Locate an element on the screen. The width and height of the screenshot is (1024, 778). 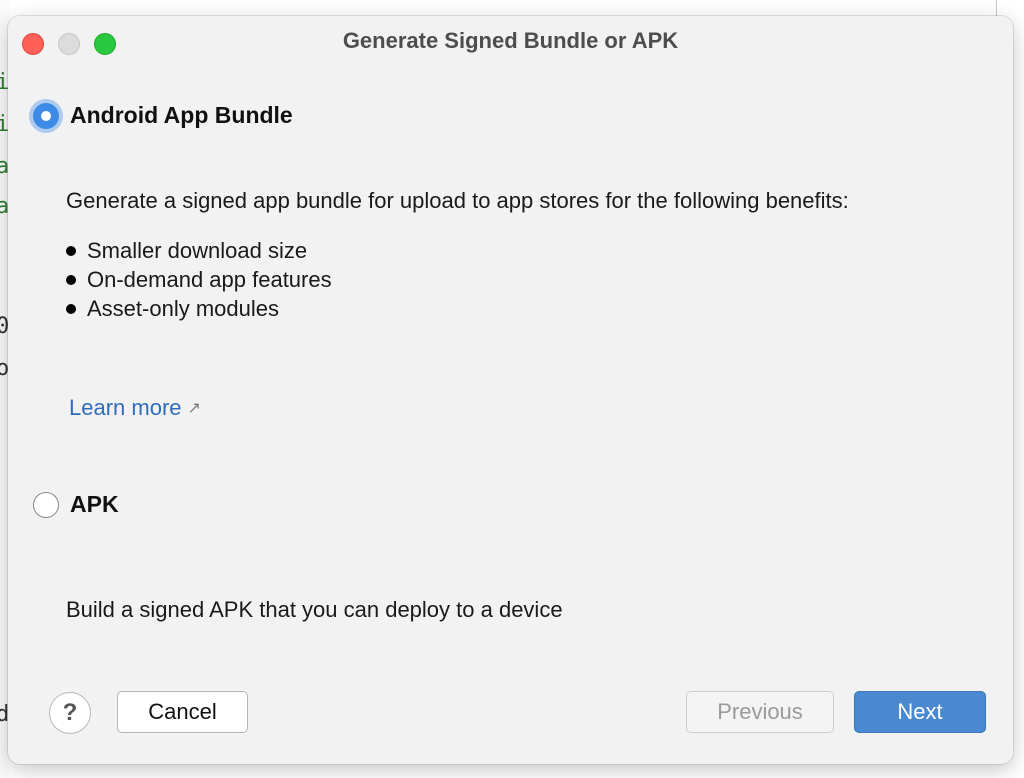
apk-label: APK is located at coordinates (94, 504).